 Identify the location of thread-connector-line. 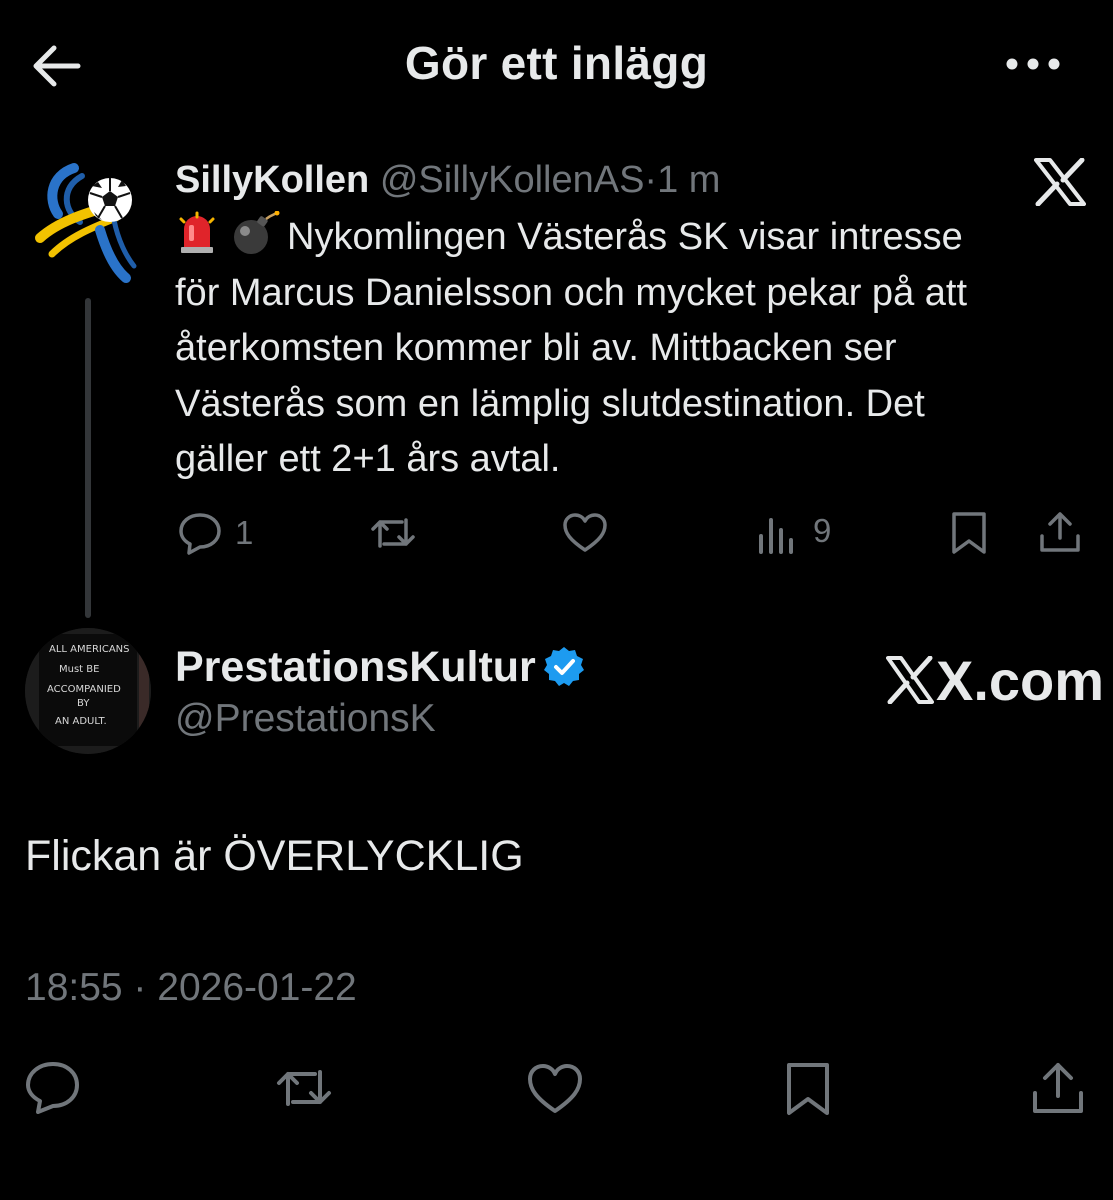
(88, 458).